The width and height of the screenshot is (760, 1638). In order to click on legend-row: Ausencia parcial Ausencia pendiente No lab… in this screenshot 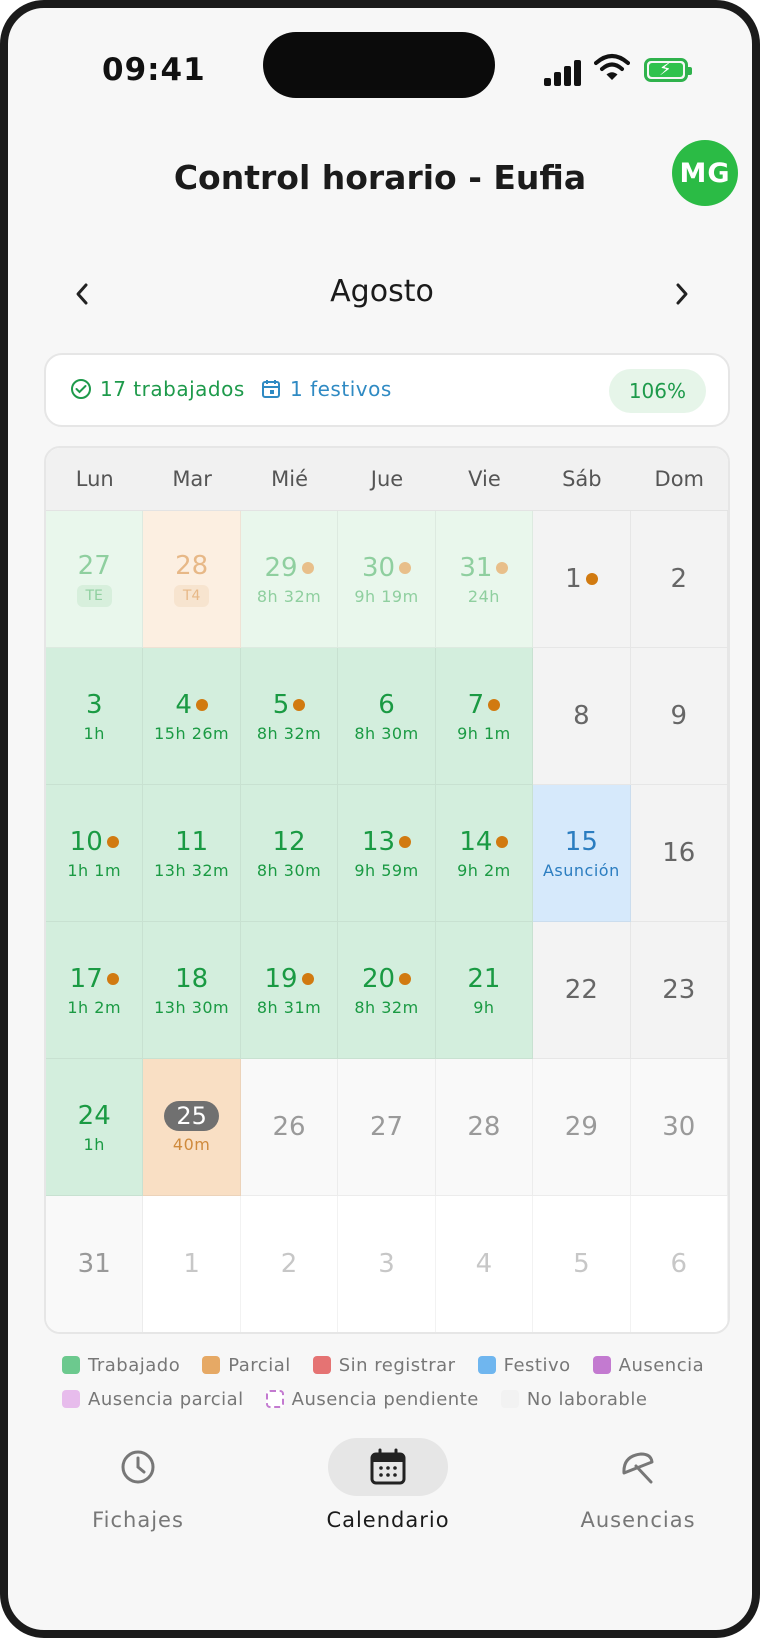, I will do `click(402, 1399)`.